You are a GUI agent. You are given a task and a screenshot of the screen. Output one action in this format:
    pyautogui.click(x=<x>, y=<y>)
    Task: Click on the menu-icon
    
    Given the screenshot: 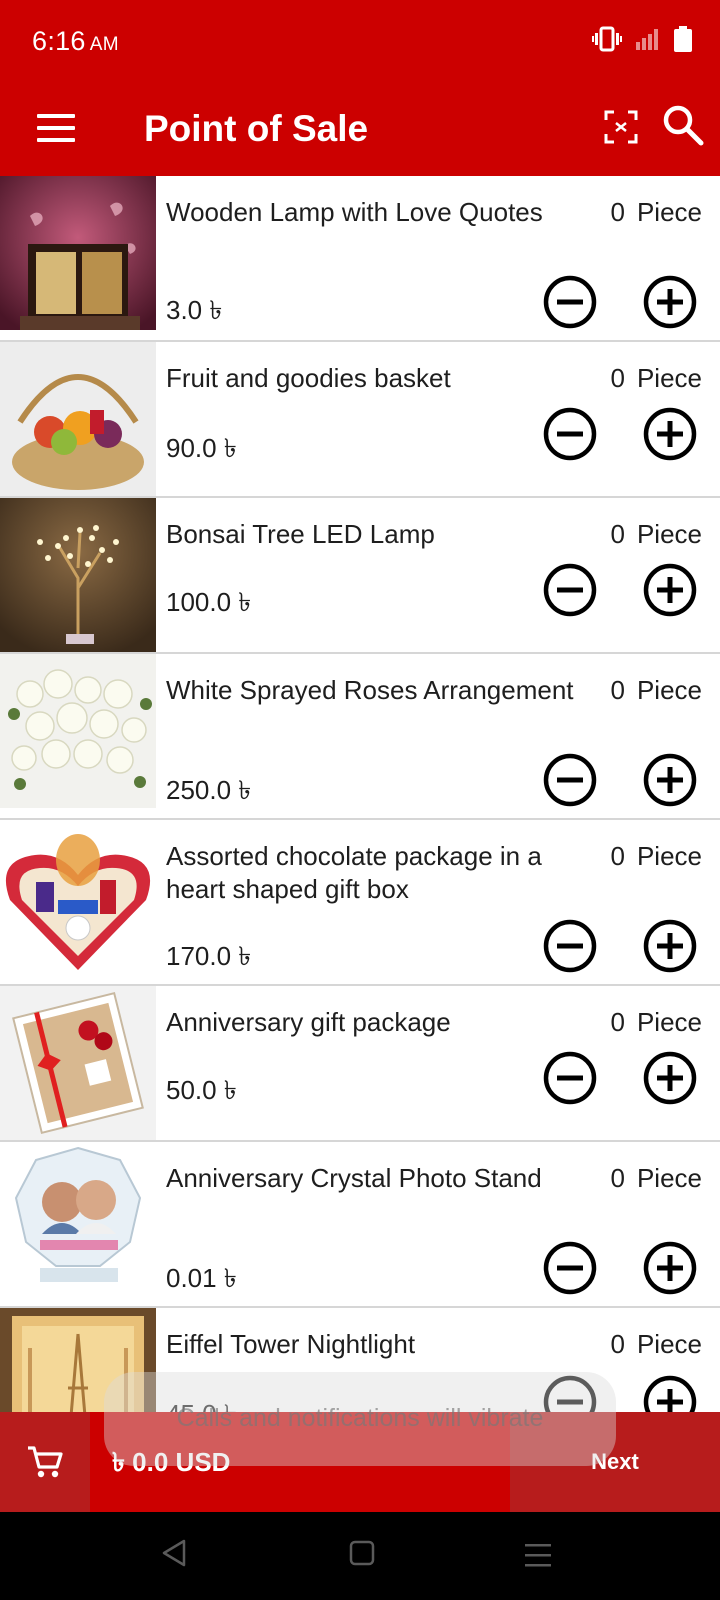 What is the action you would take?
    pyautogui.click(x=56, y=128)
    